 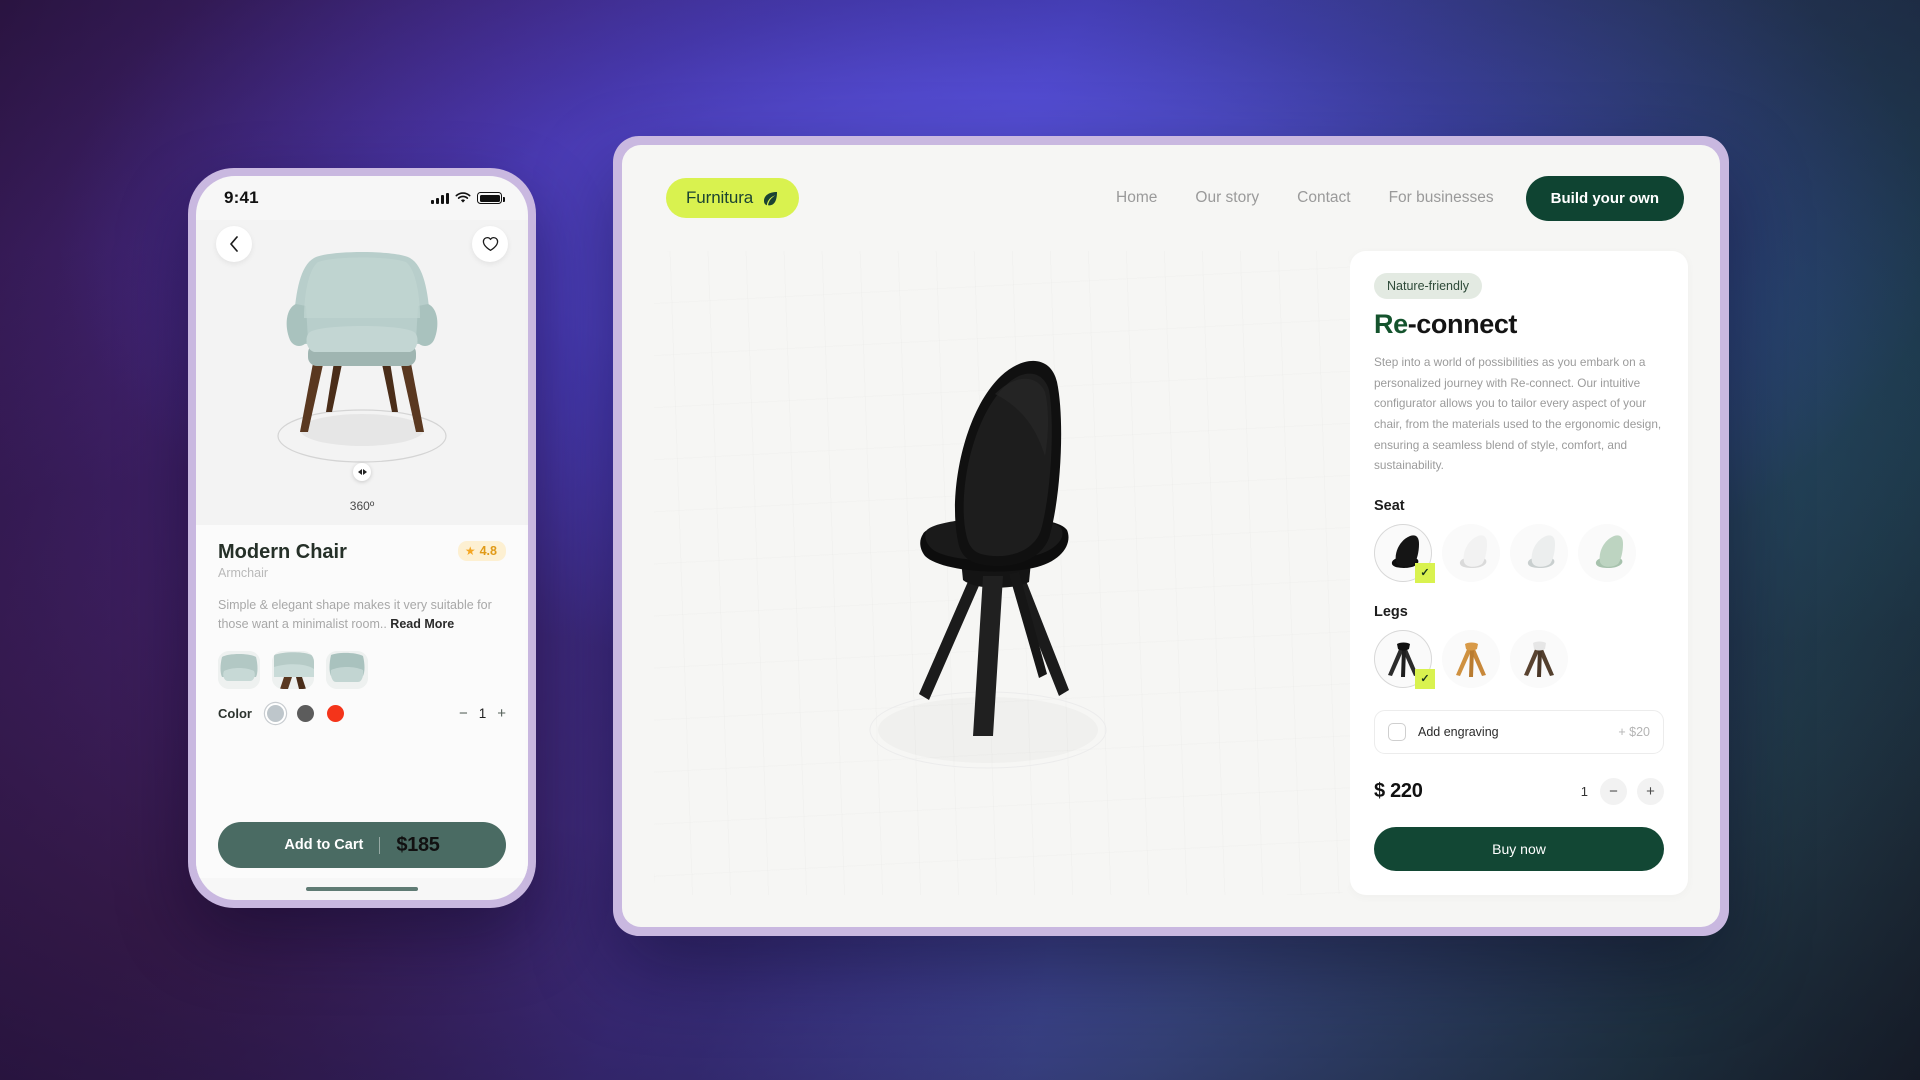 I want to click on legs-selected-check-icon: ✓, so click(x=1425, y=678).